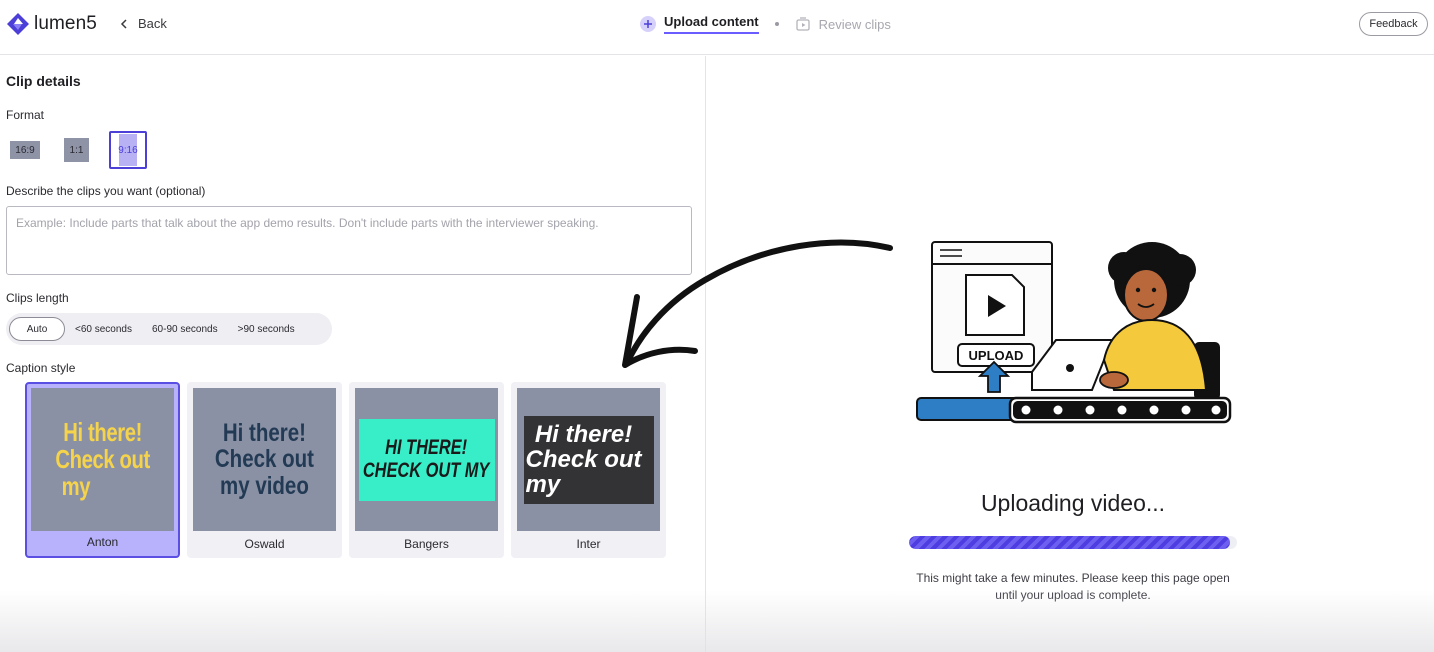 This screenshot has height=652, width=1434. I want to click on caption-line: CHECK OUT MY, so click(426, 470).